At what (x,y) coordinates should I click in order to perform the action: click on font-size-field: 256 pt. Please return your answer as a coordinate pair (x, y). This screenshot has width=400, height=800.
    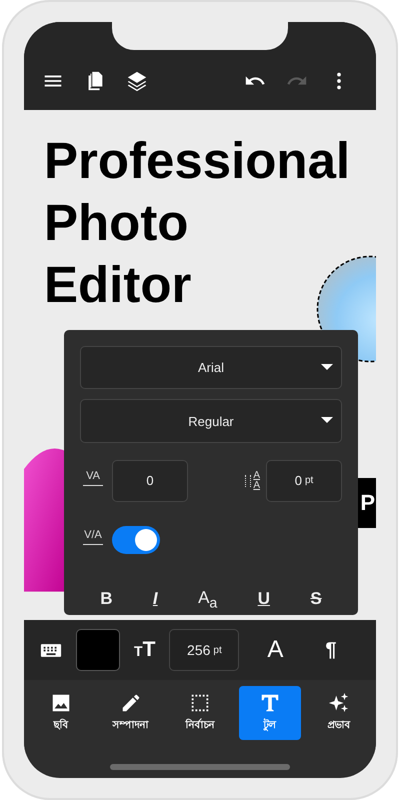
    Looking at the image, I should click on (204, 650).